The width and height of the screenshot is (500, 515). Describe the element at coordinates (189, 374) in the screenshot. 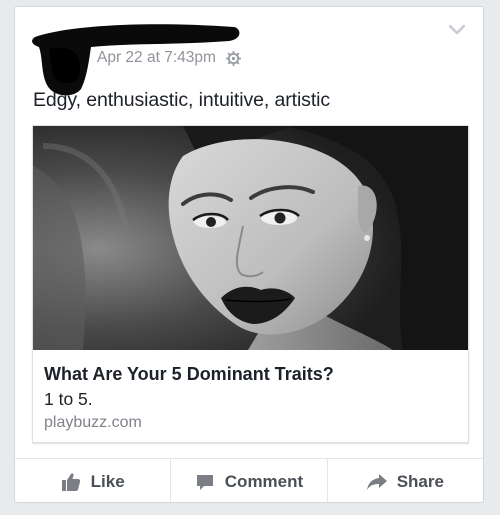

I see `link-title: What Are Your 5 Dominant Traits?` at that location.